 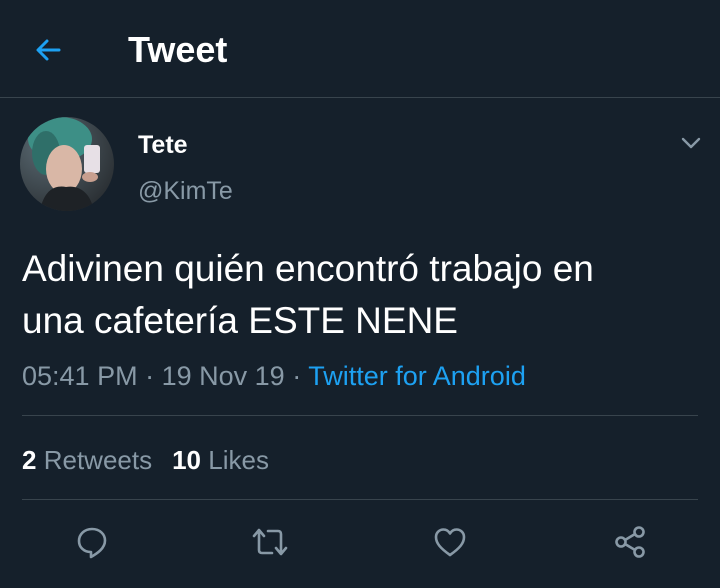 I want to click on tweet-text-line: una cafetería ESTE NENE, so click(x=240, y=320).